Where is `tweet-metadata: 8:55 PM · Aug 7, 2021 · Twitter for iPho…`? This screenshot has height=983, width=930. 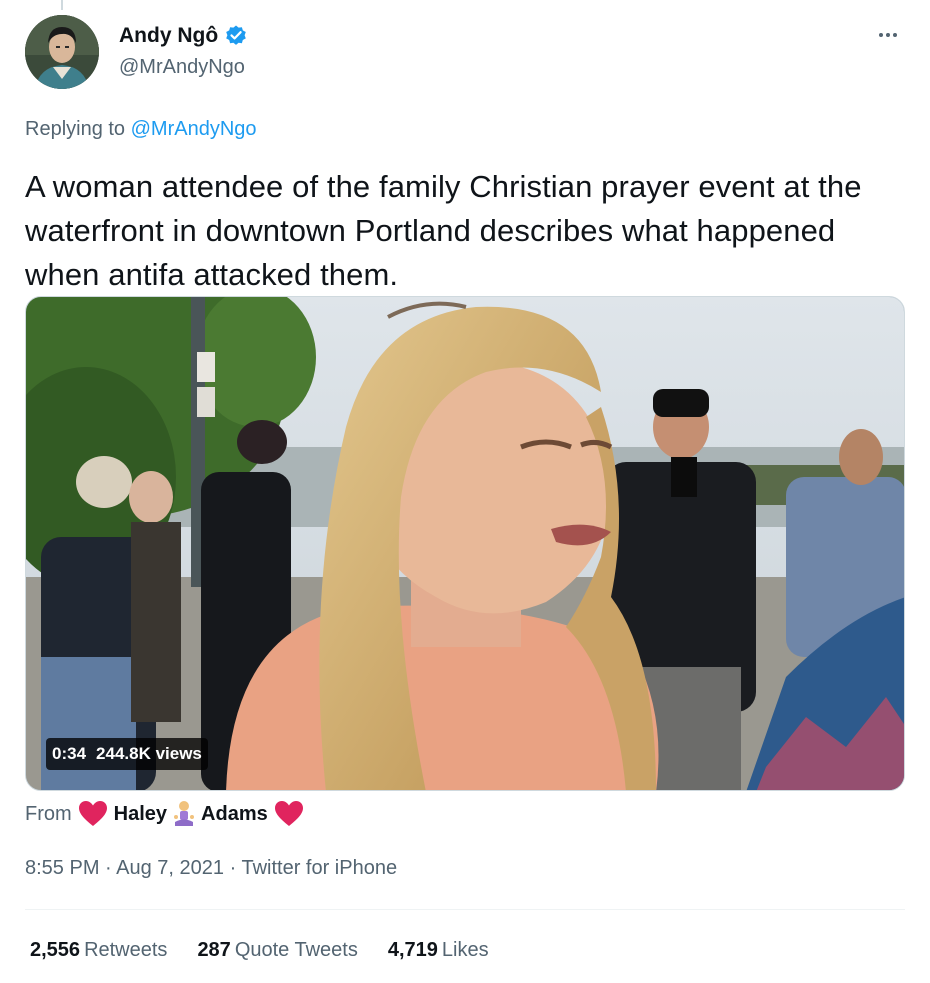
tweet-metadata: 8:55 PM · Aug 7, 2021 · Twitter for iPho… is located at coordinates (211, 868).